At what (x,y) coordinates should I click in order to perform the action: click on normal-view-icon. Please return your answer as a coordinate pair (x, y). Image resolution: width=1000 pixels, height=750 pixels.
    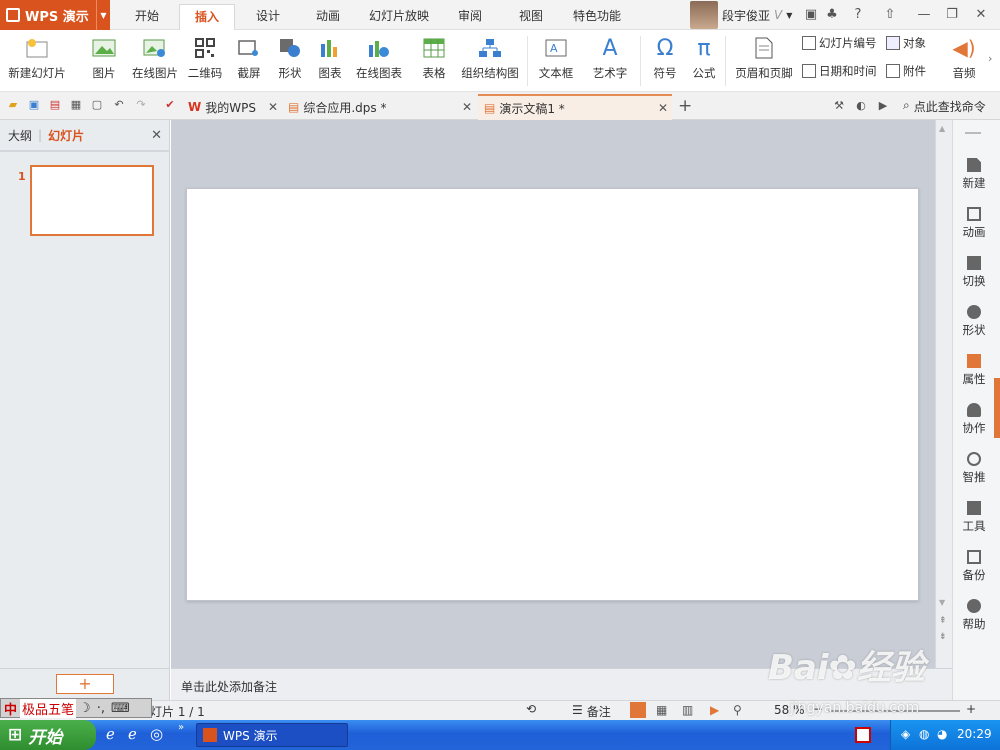
    Looking at the image, I should click on (638, 710).